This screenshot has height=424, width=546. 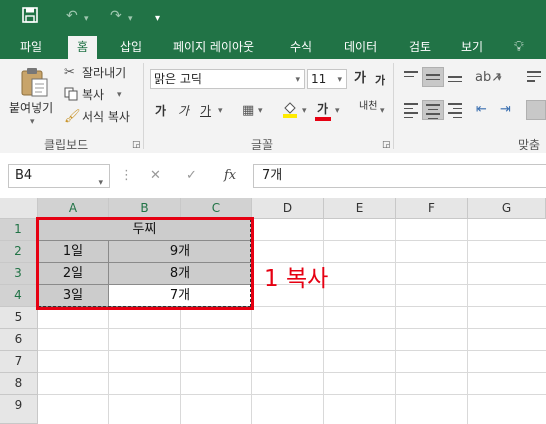 What do you see at coordinates (412, 77) in the screenshot?
I see `align-top-button` at bounding box center [412, 77].